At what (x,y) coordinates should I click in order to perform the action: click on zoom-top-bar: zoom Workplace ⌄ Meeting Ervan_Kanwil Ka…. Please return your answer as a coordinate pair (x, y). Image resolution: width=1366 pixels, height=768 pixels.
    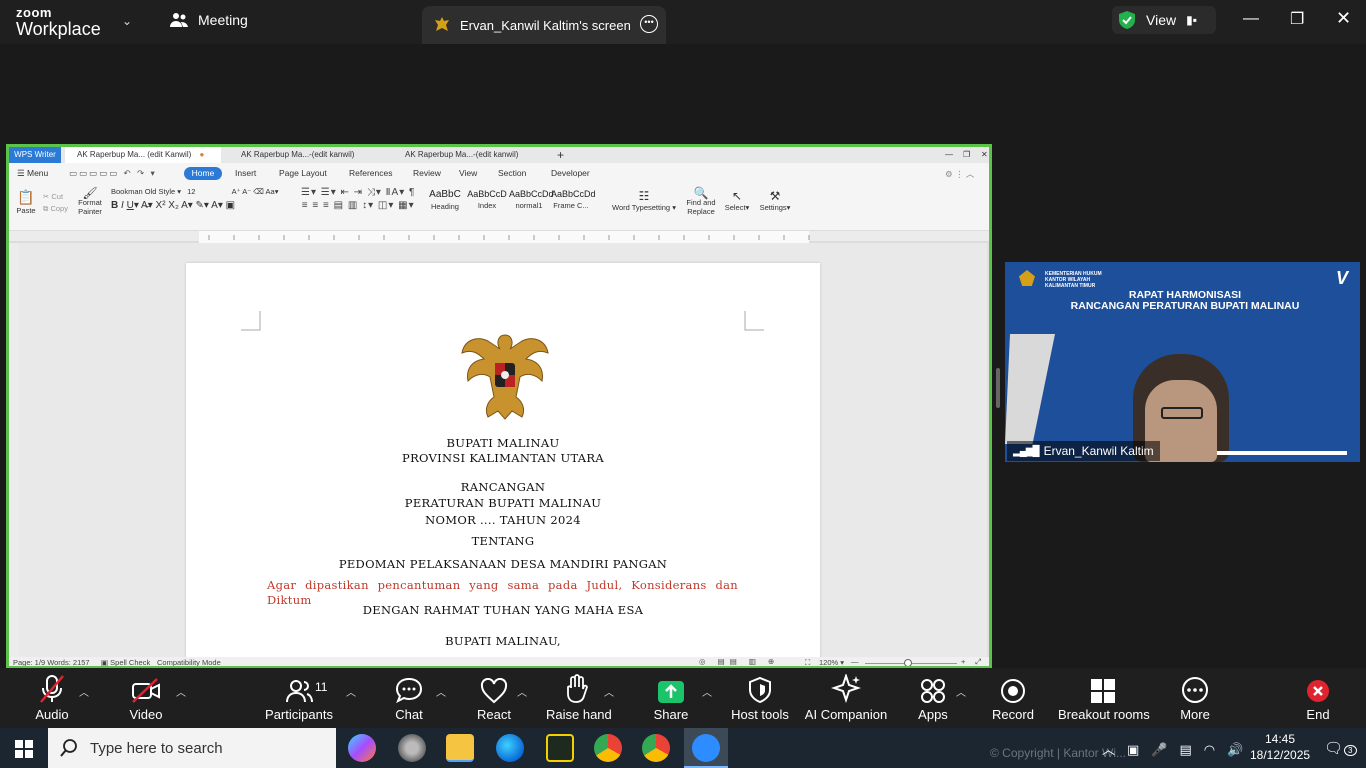
    Looking at the image, I should click on (683, 22).